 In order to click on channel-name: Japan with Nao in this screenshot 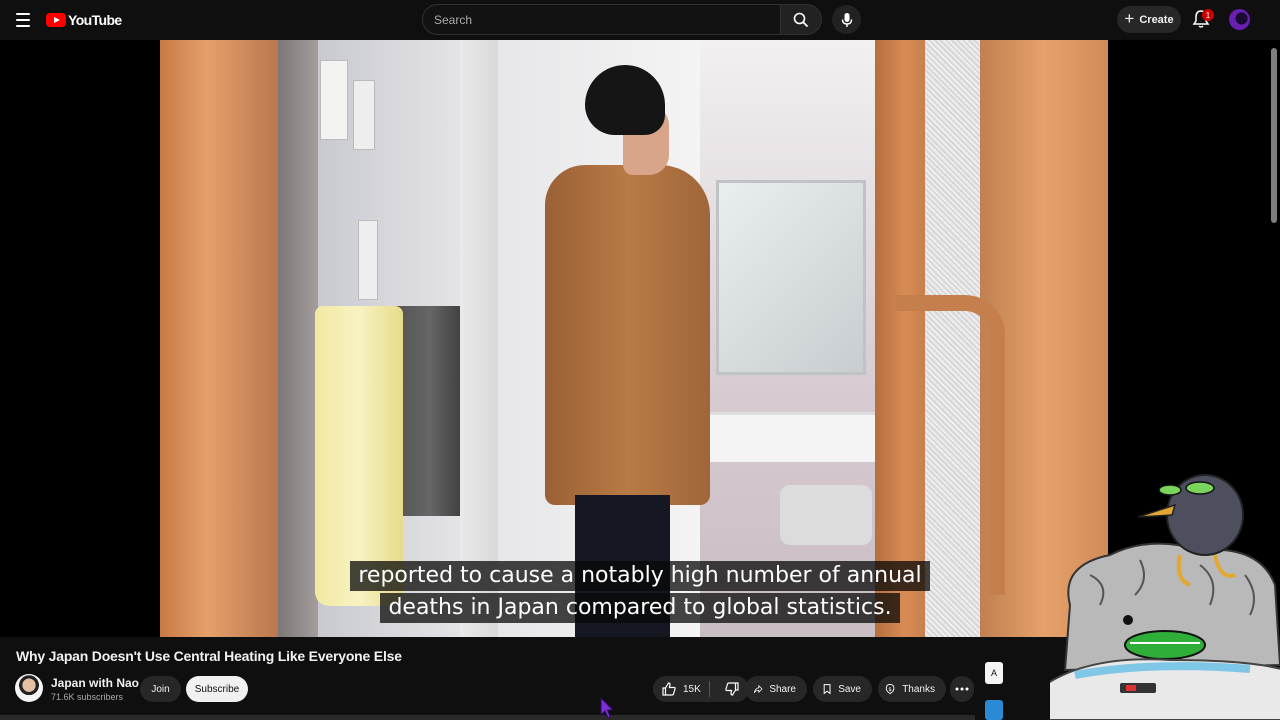, I will do `click(95, 683)`.